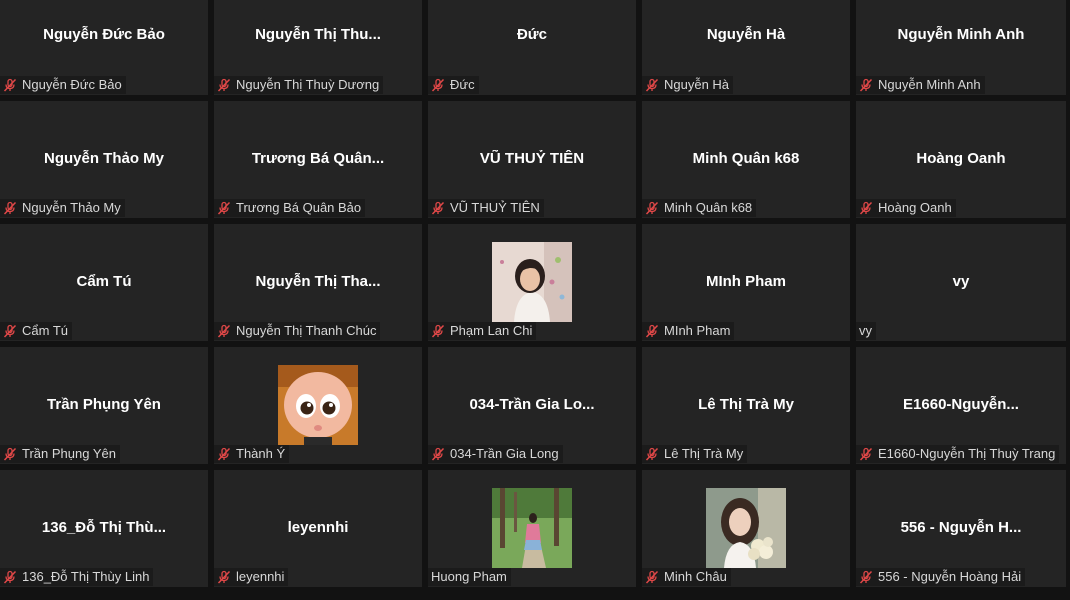 Image resolution: width=1070 pixels, height=600 pixels. What do you see at coordinates (695, 576) in the screenshot?
I see `participant-name-text: Minh Châu` at bounding box center [695, 576].